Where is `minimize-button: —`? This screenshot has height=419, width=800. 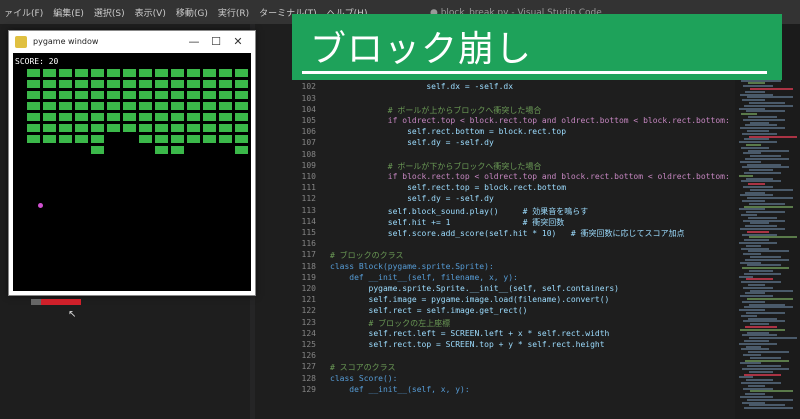 minimize-button: — is located at coordinates (194, 41).